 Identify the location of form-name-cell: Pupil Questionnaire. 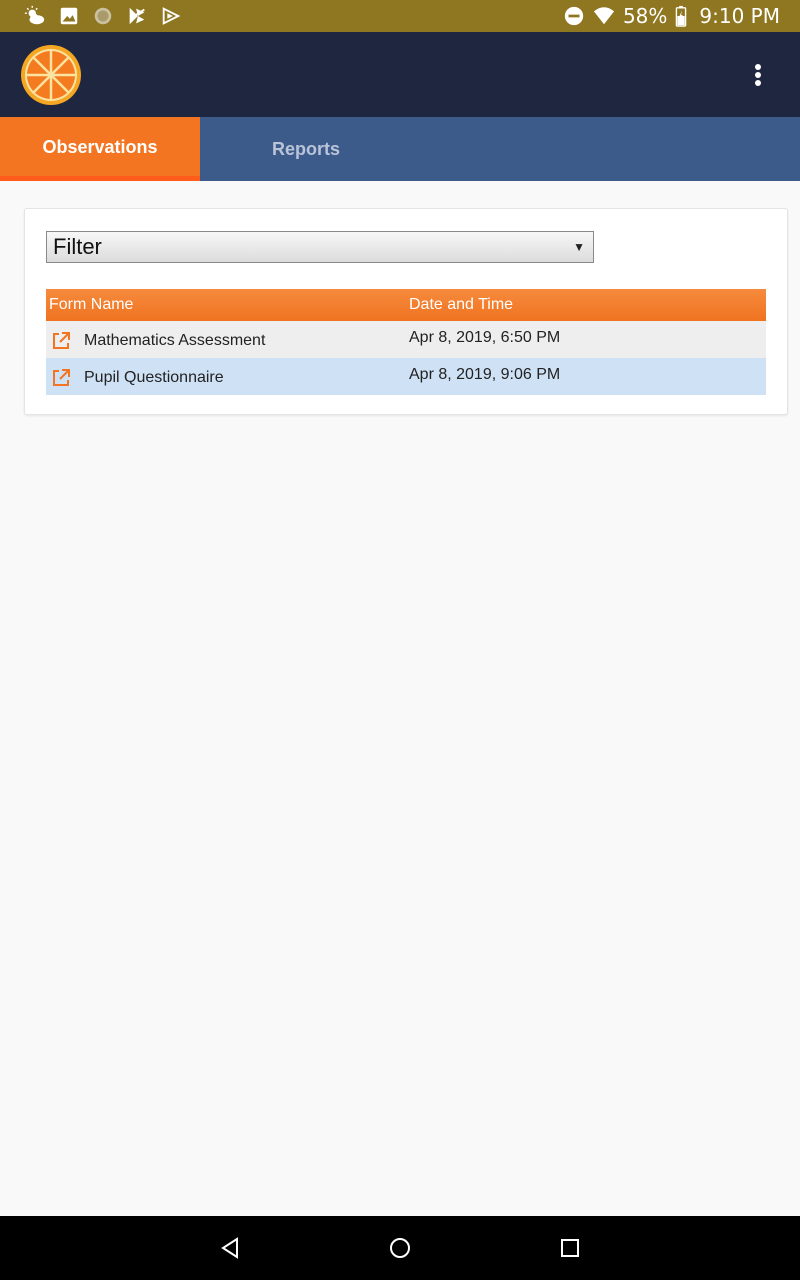
(226, 376).